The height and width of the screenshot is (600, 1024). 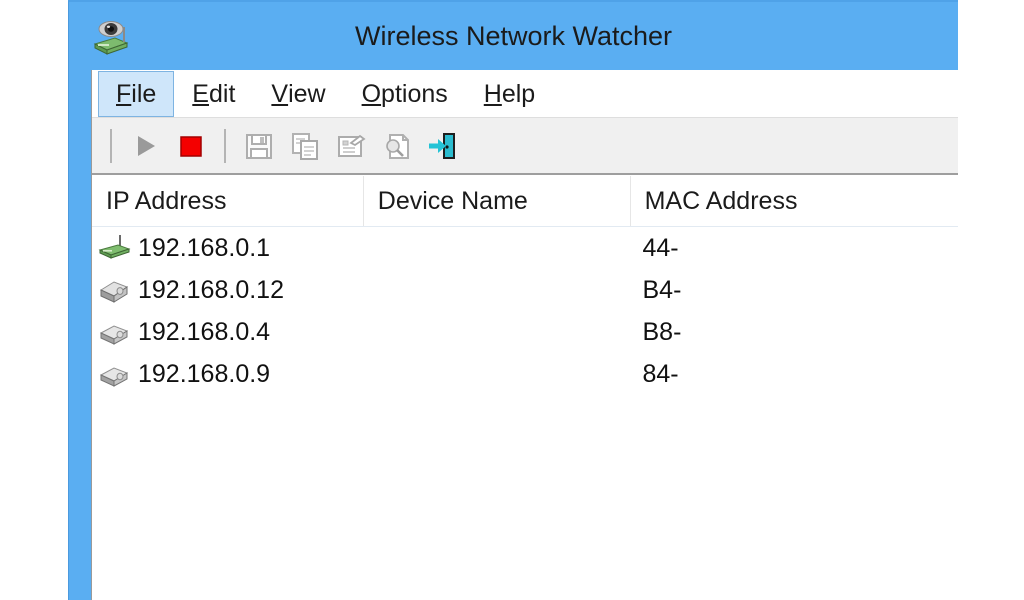 I want to click on menu-item-options: Options, so click(x=405, y=94).